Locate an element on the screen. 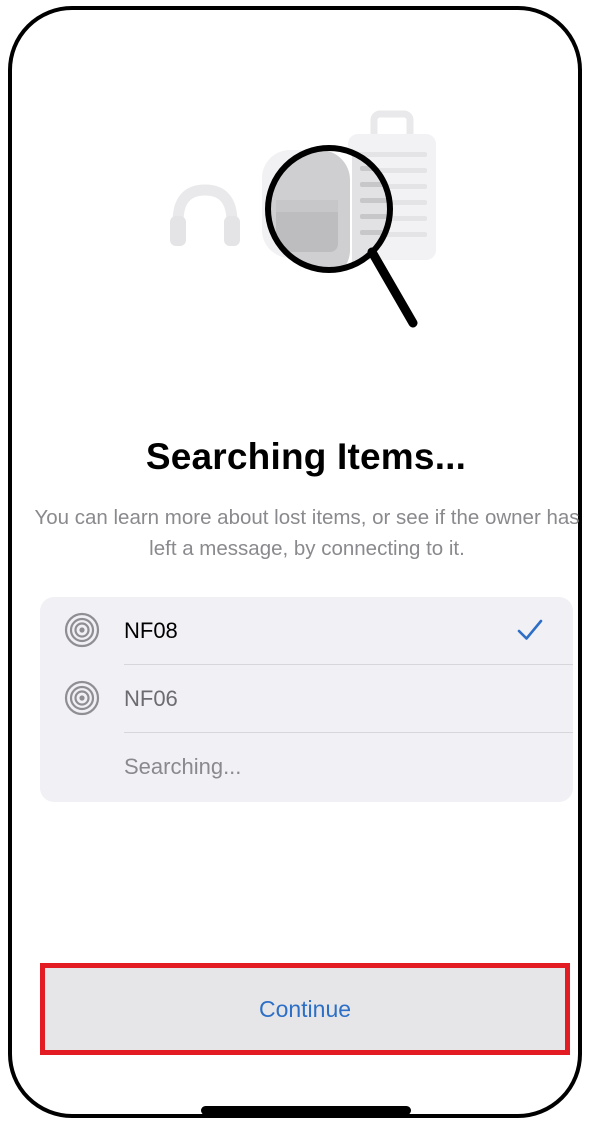 This screenshot has height=1128, width=595. home-indicator is located at coordinates (306, 1110).